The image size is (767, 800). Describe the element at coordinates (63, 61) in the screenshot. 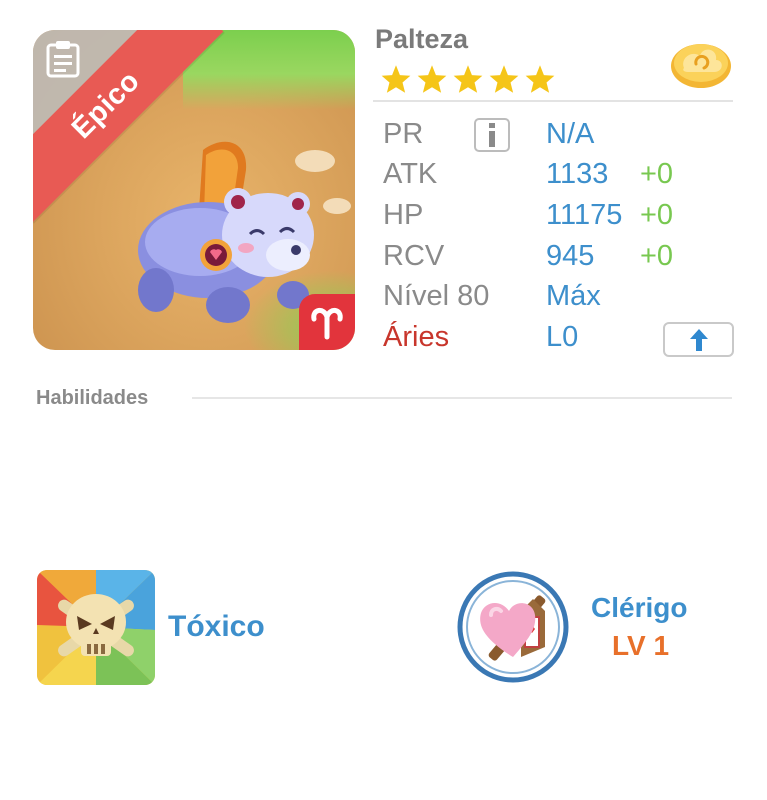

I see `clipboard-icon` at that location.